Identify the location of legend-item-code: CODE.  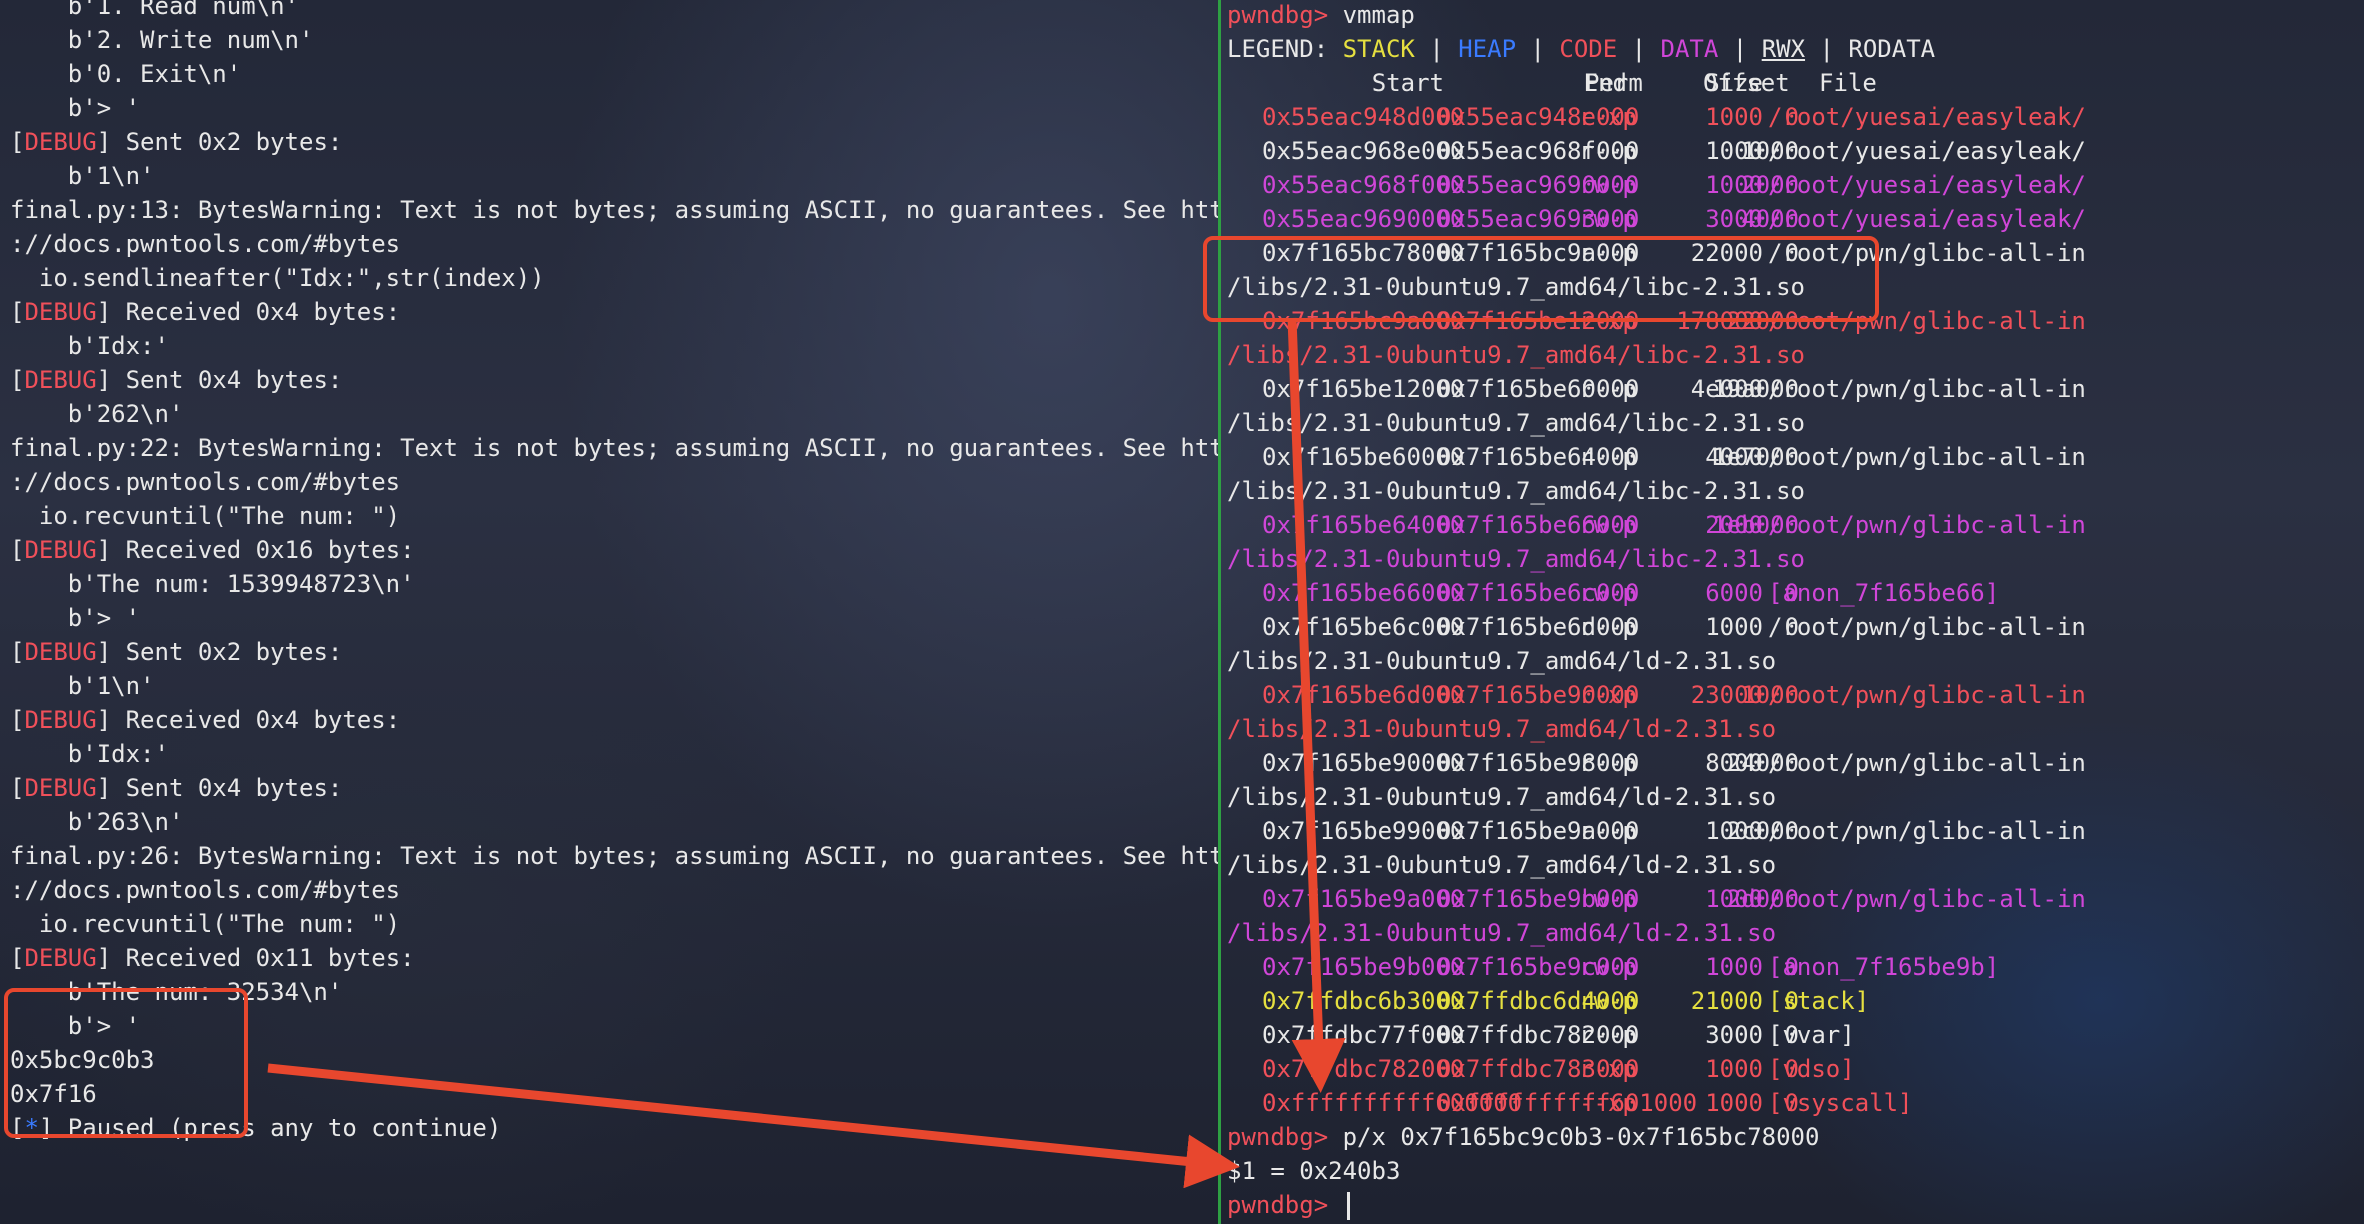
(1588, 49).